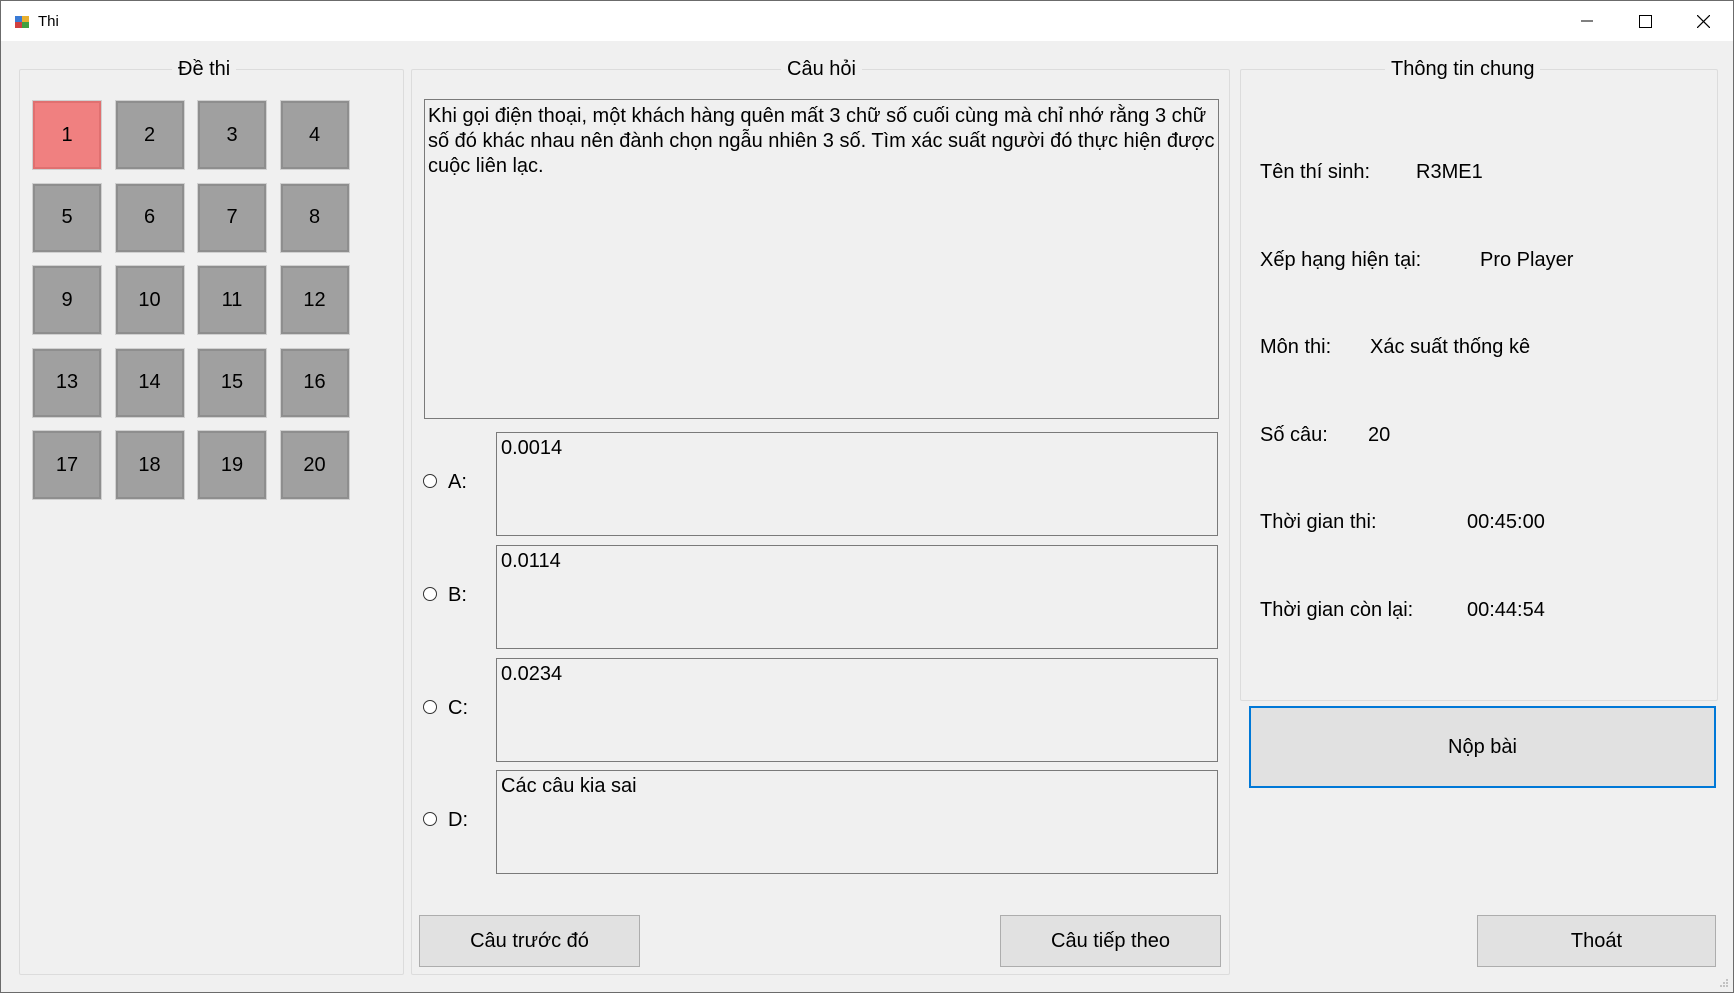  I want to click on option-d-answer: Các câu kia sai, so click(857, 822).